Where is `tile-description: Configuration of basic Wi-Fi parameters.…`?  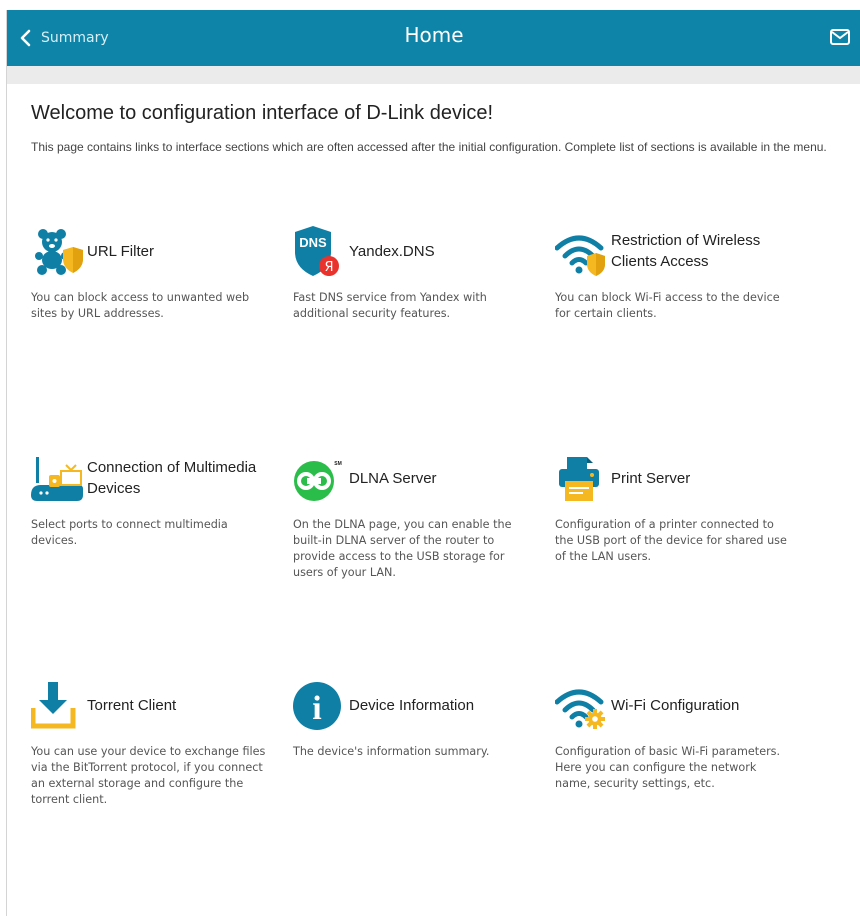 tile-description: Configuration of basic Wi-Fi parameters.… is located at coordinates (668, 767).